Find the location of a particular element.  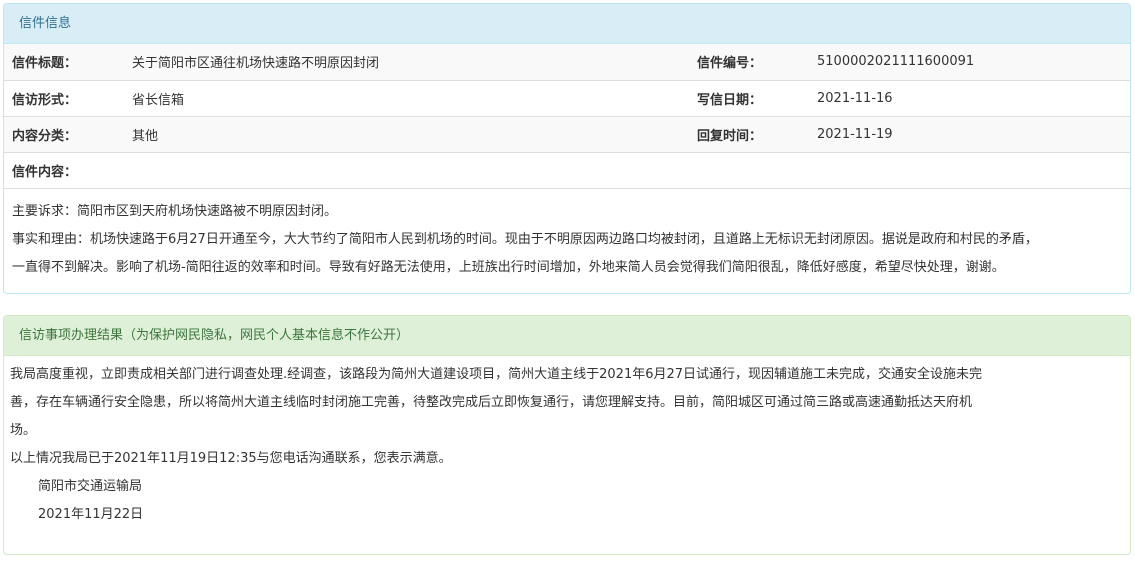

content-line: 主要诉求：简阳市区到天府机场快速路被不明原因封闭。 is located at coordinates (175, 211).